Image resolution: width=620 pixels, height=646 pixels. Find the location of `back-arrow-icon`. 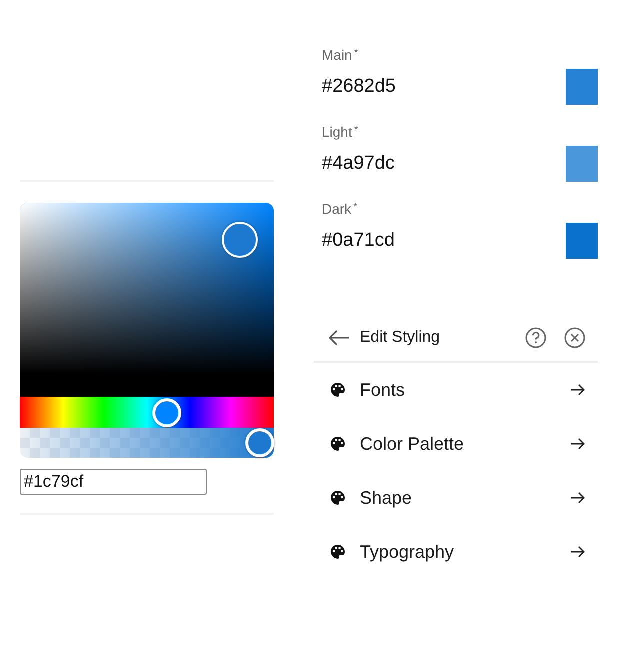

back-arrow-icon is located at coordinates (339, 338).